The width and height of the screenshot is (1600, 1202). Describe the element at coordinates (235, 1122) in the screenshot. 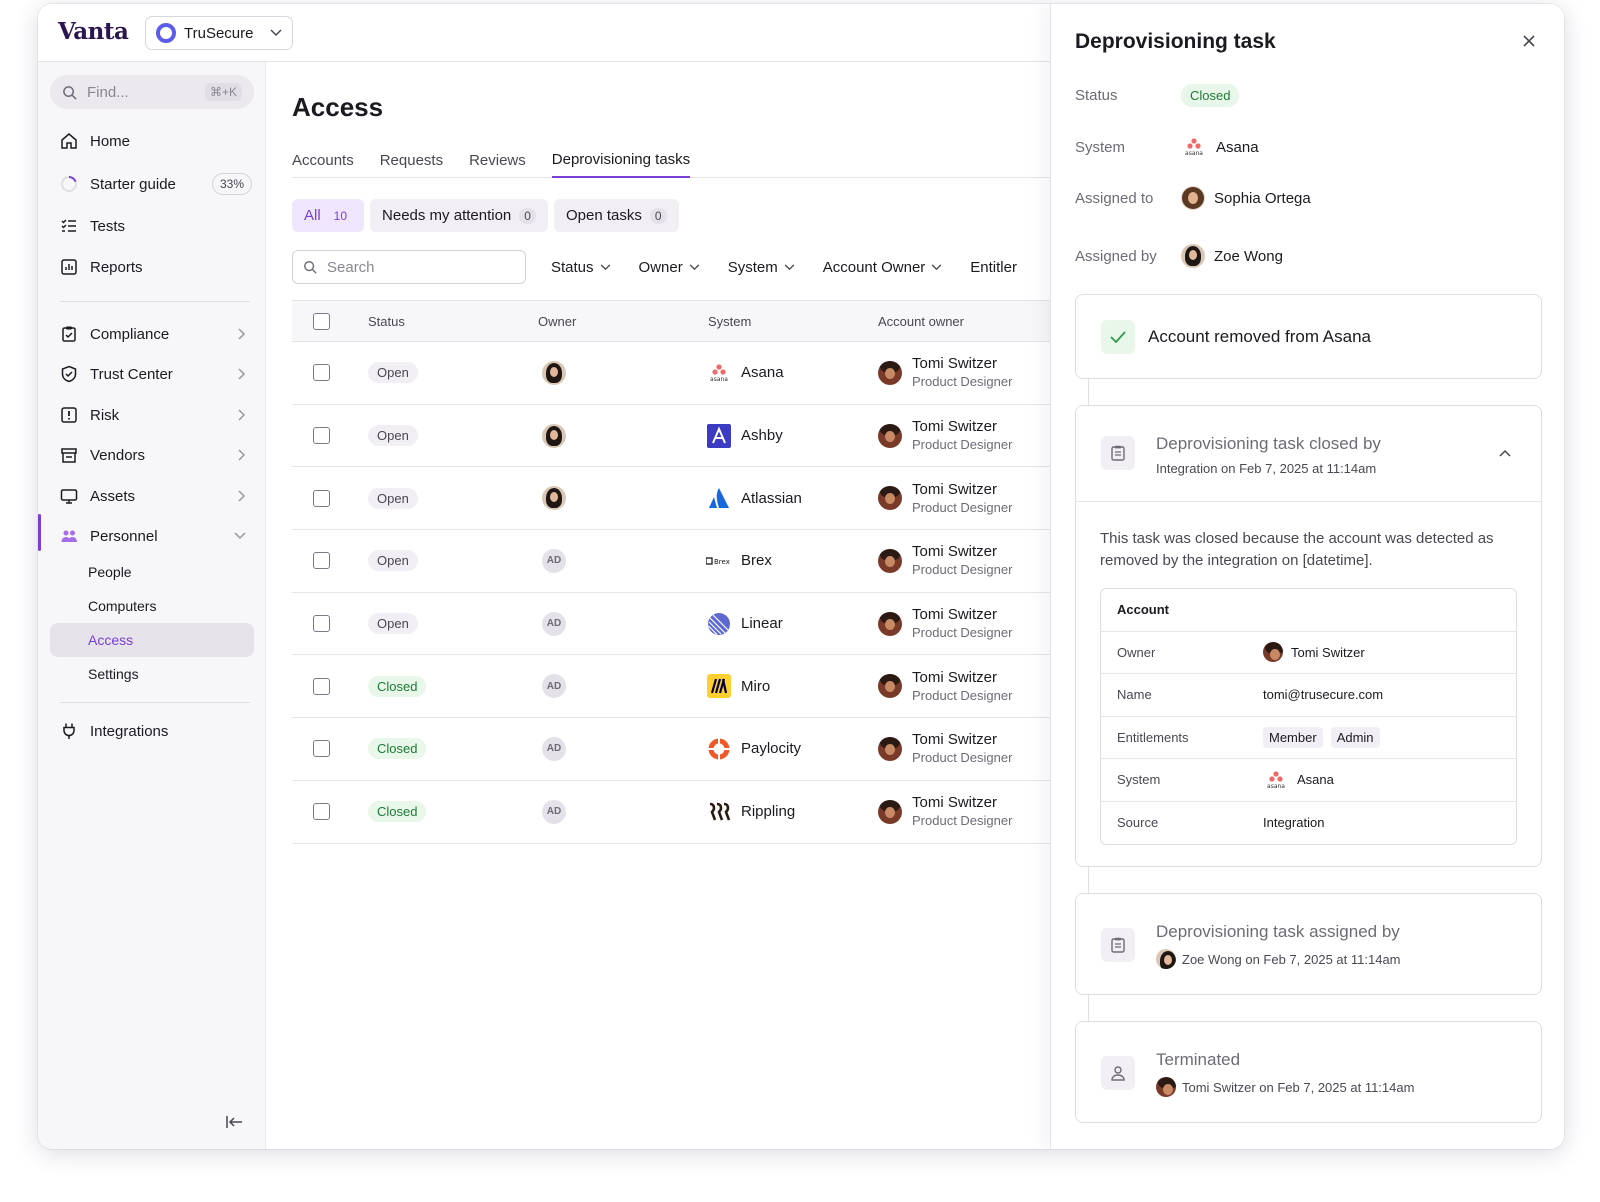

I see `collapse-sidebar-icon` at that location.